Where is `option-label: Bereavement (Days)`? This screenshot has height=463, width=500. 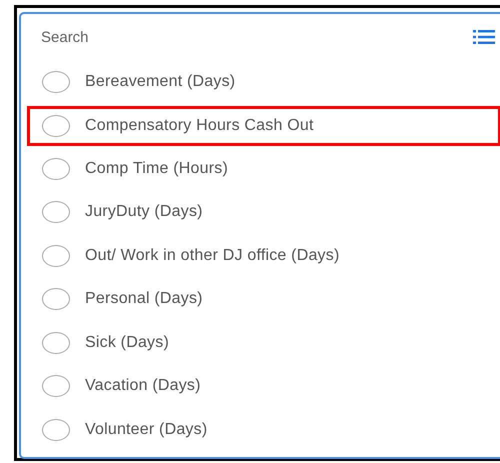
option-label: Bereavement (Days) is located at coordinates (160, 81).